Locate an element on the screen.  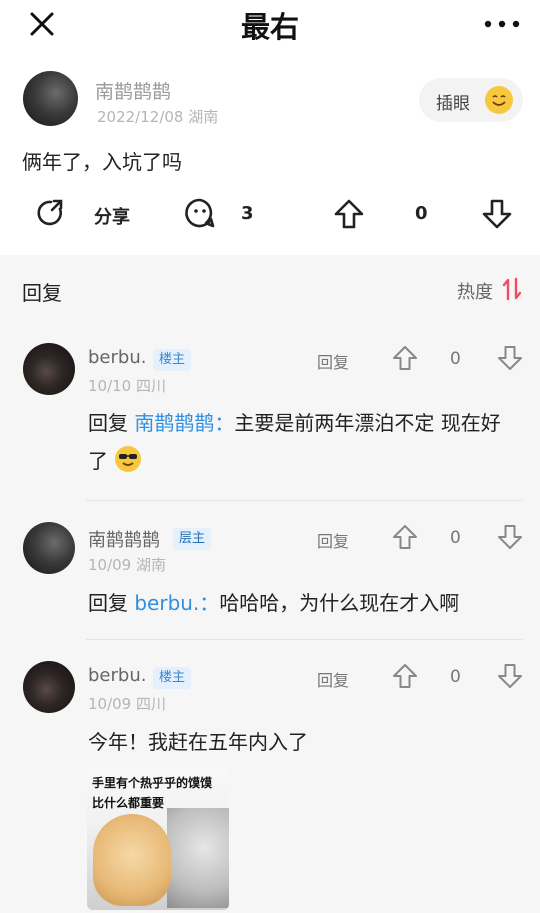
post-author: 南鹊鹊鹊 is located at coordinates (133, 90).